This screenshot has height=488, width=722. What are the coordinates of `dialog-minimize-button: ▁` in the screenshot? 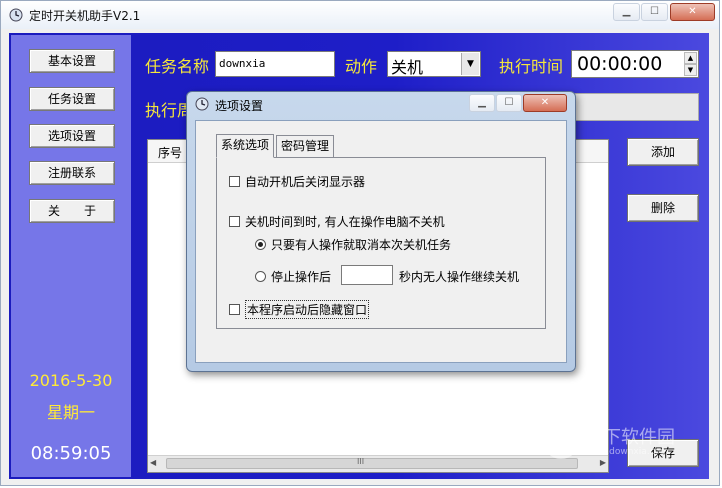 It's located at (482, 103).